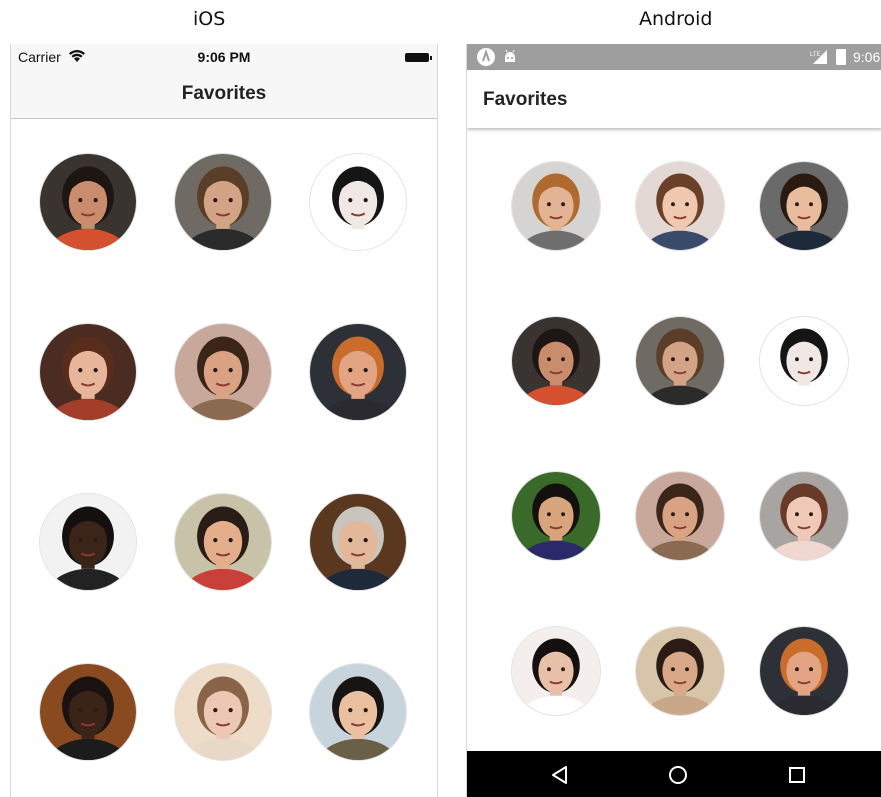 The image size is (881, 797). Describe the element at coordinates (560, 775) in the screenshot. I see `back-icon` at that location.